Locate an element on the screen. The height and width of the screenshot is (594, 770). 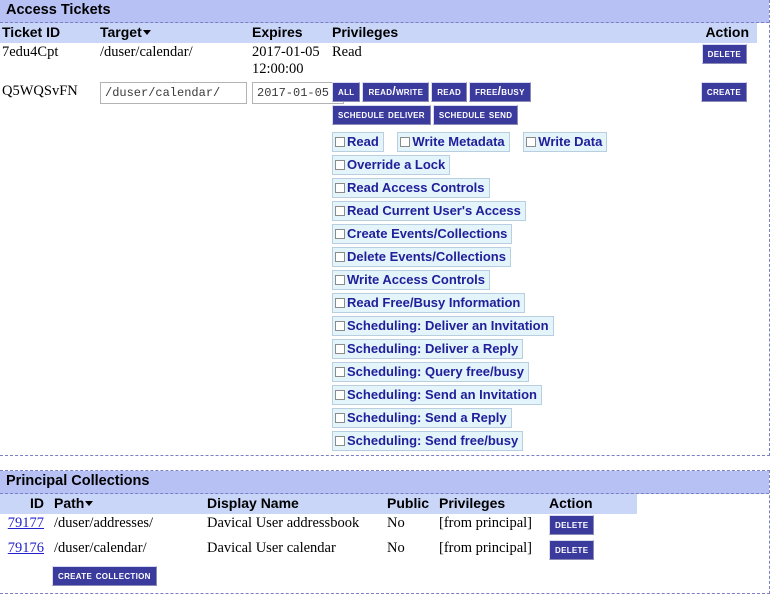
privilege-checkbox-row: Read Current User's Access is located at coordinates (499, 211).